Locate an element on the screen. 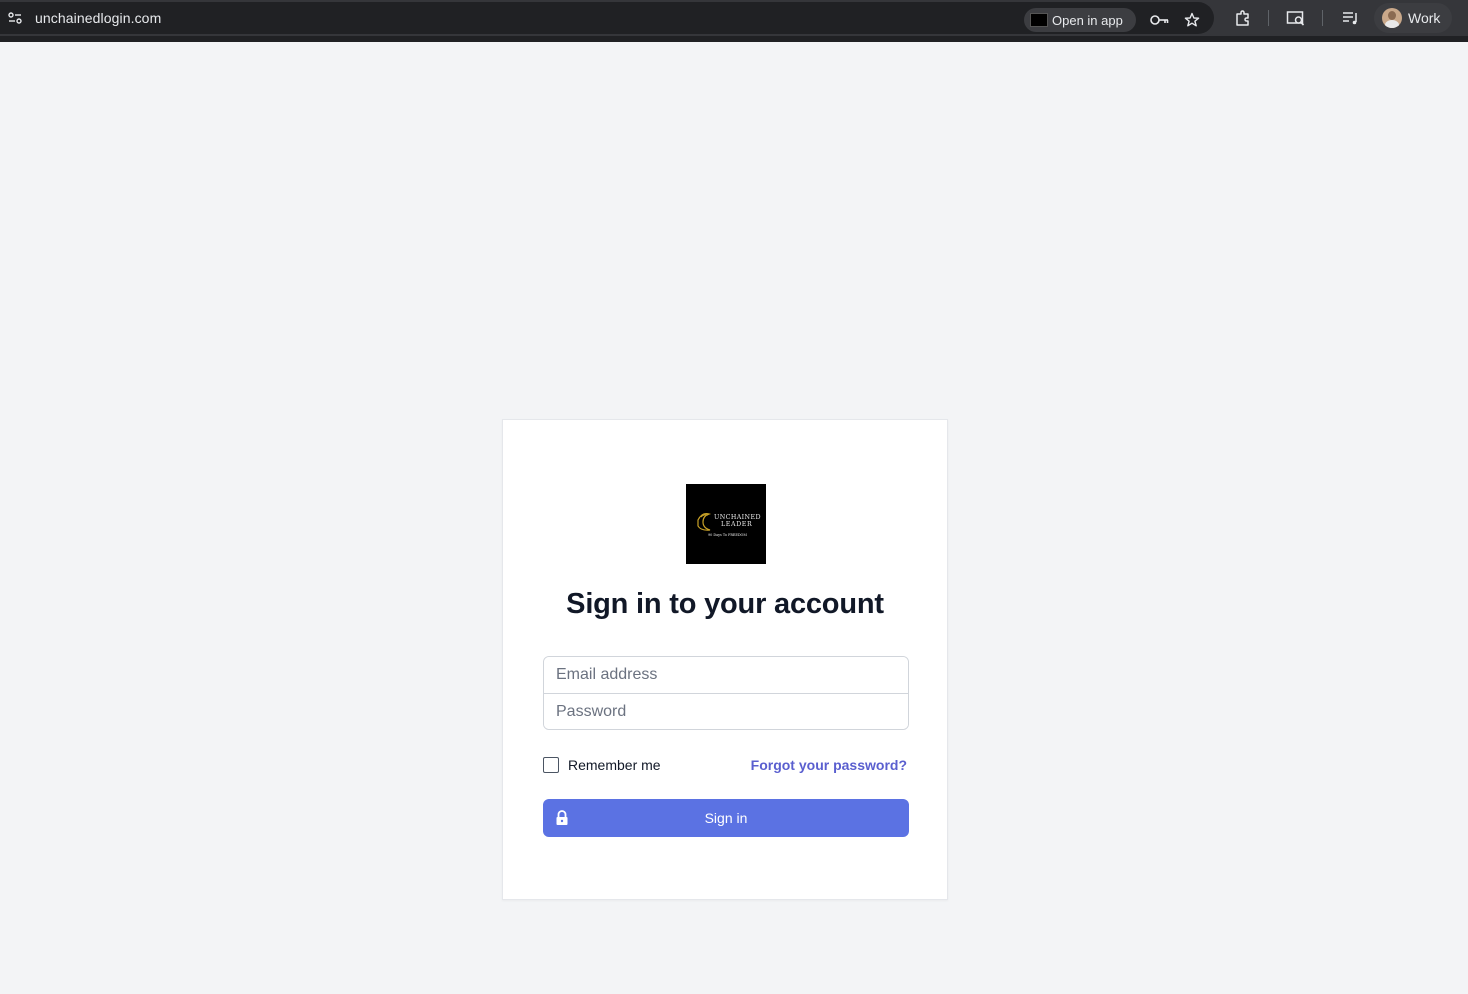 The height and width of the screenshot is (994, 1468). url-text: unchainedlogin.com is located at coordinates (98, 18).